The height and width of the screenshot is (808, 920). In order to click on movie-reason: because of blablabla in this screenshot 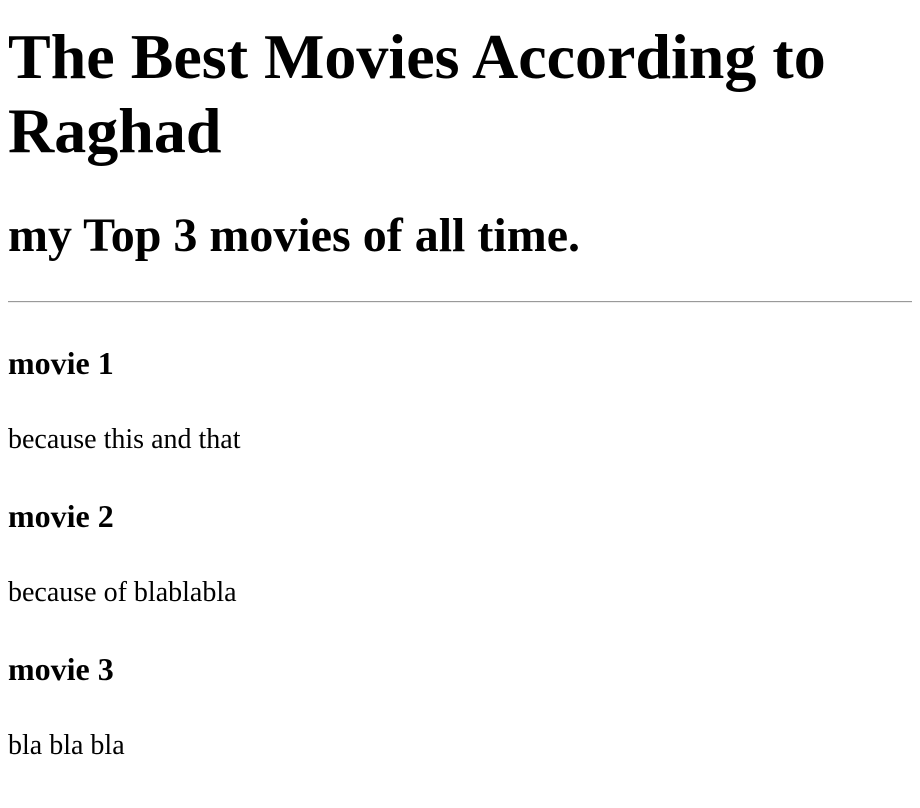, I will do `click(122, 592)`.